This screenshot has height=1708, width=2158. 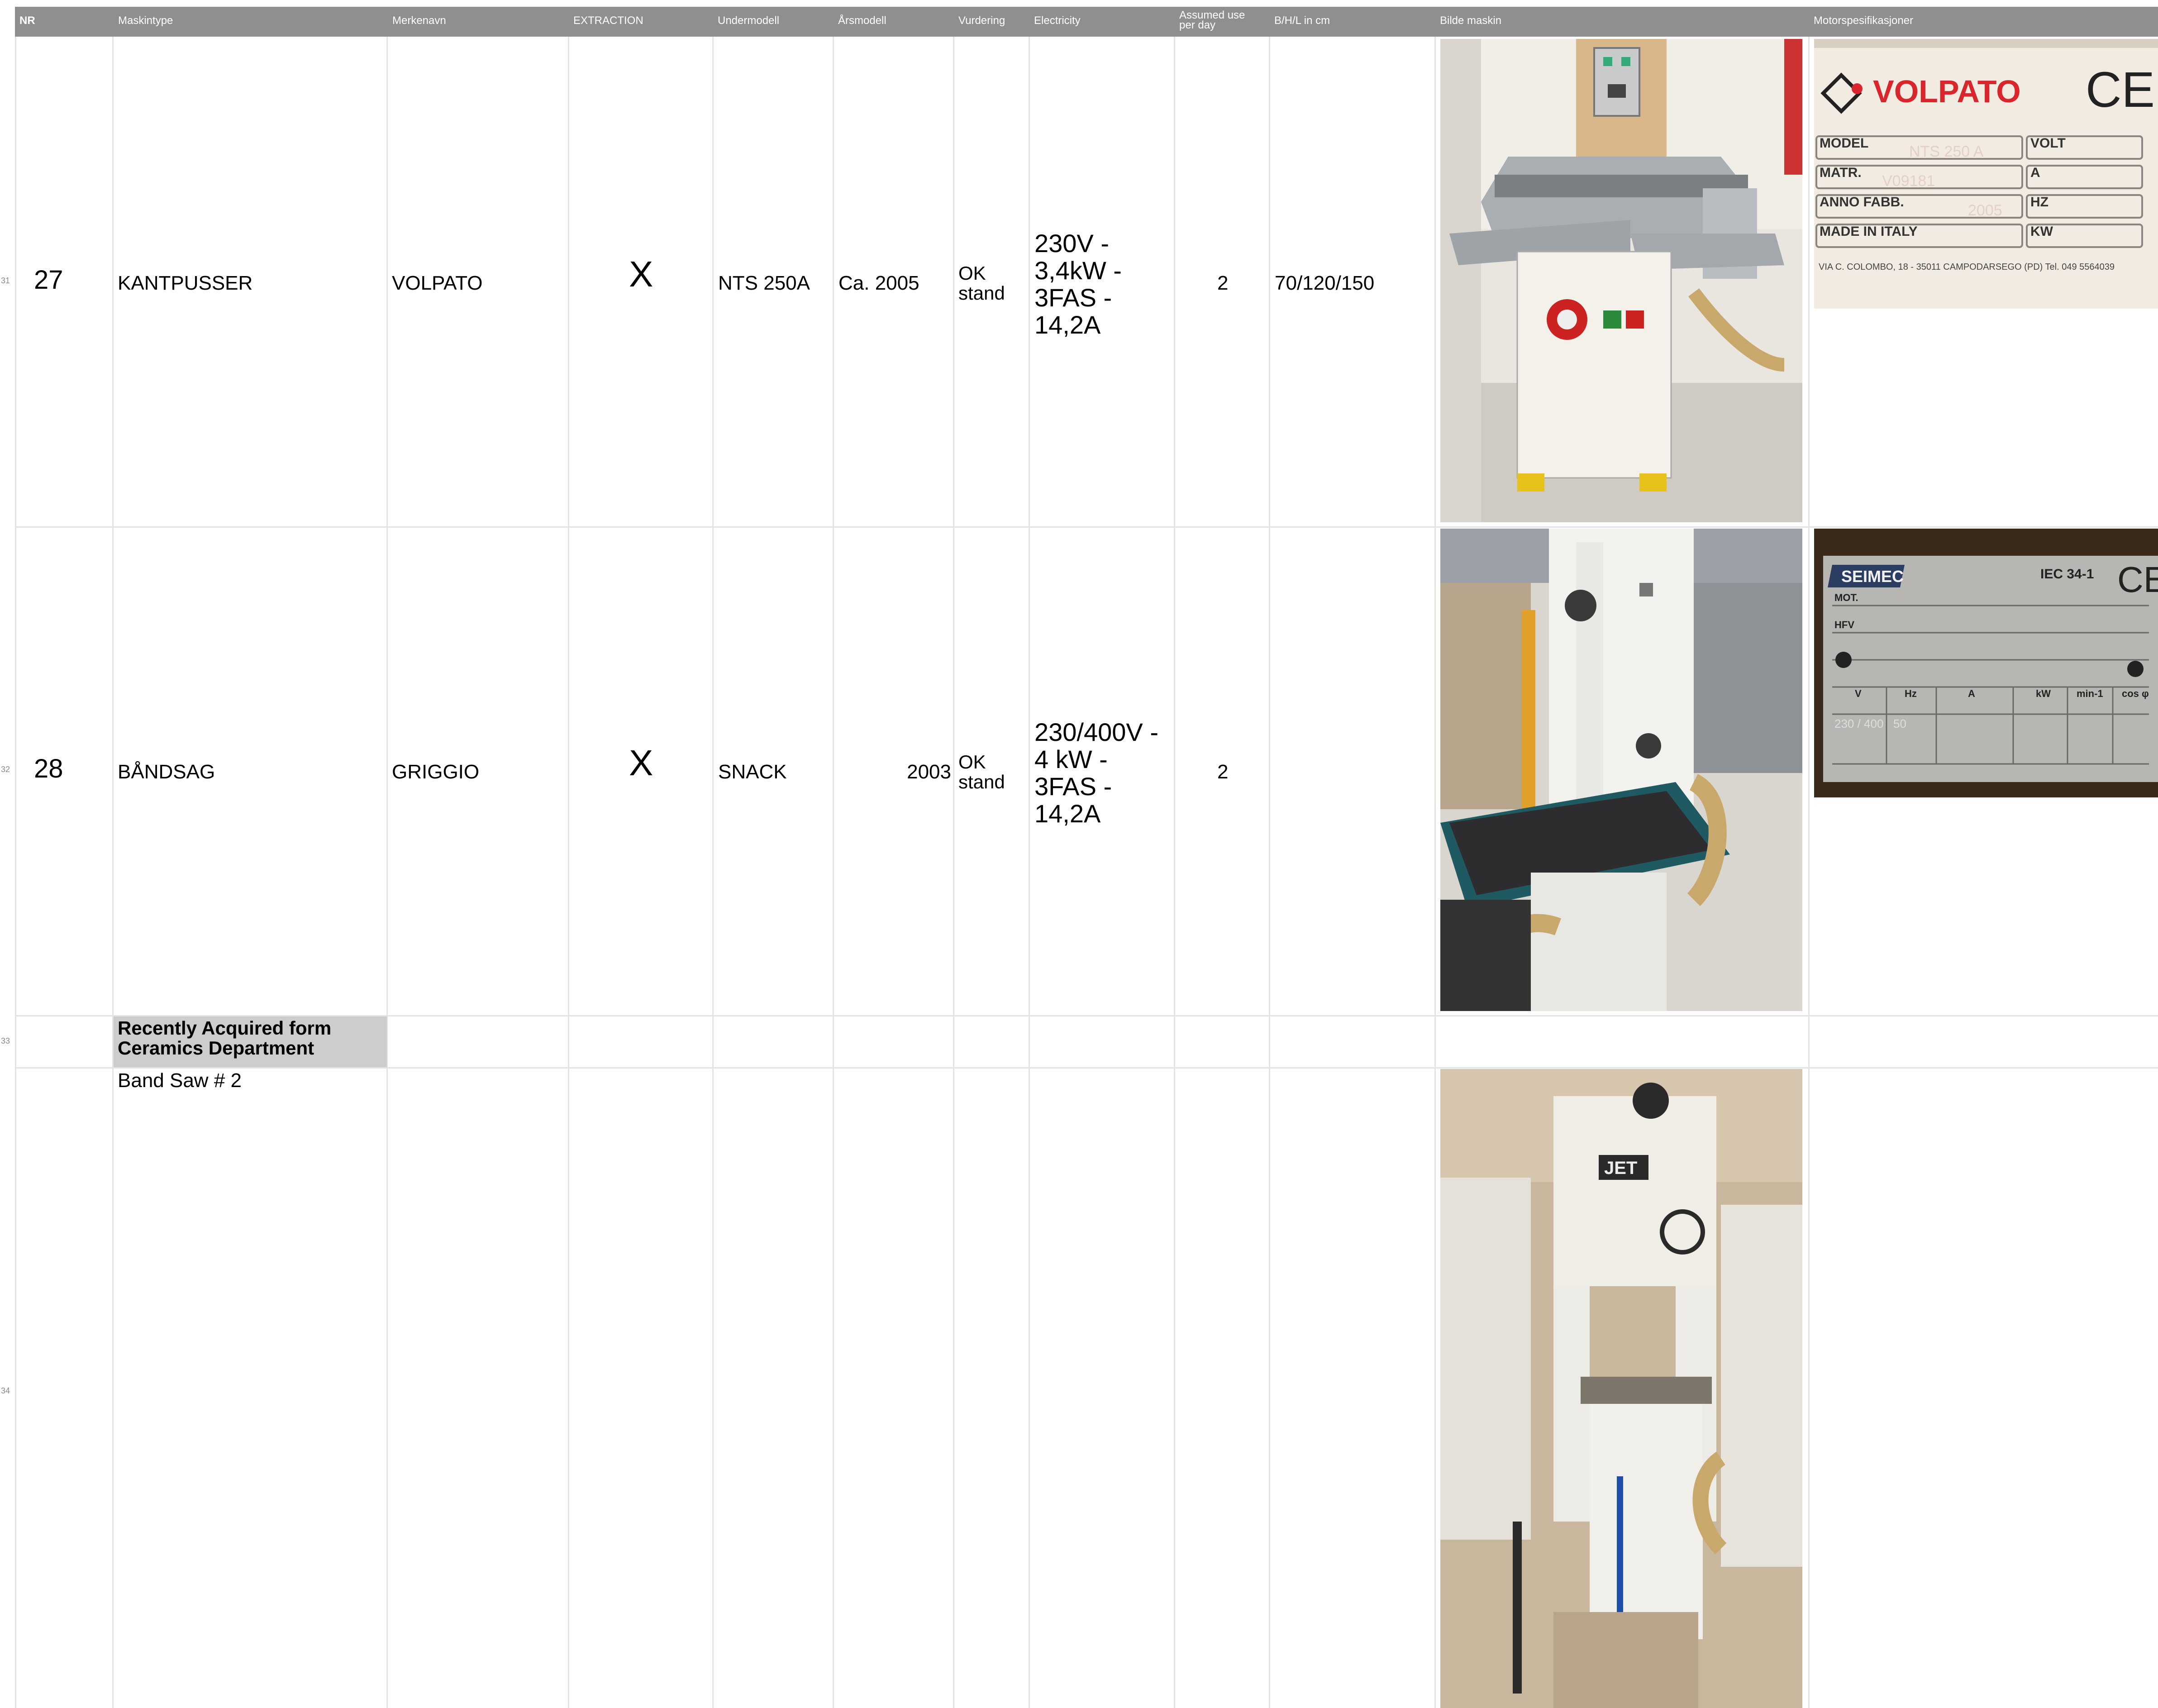 What do you see at coordinates (1071, 243) in the screenshot?
I see `electricity-line: 230V -` at bounding box center [1071, 243].